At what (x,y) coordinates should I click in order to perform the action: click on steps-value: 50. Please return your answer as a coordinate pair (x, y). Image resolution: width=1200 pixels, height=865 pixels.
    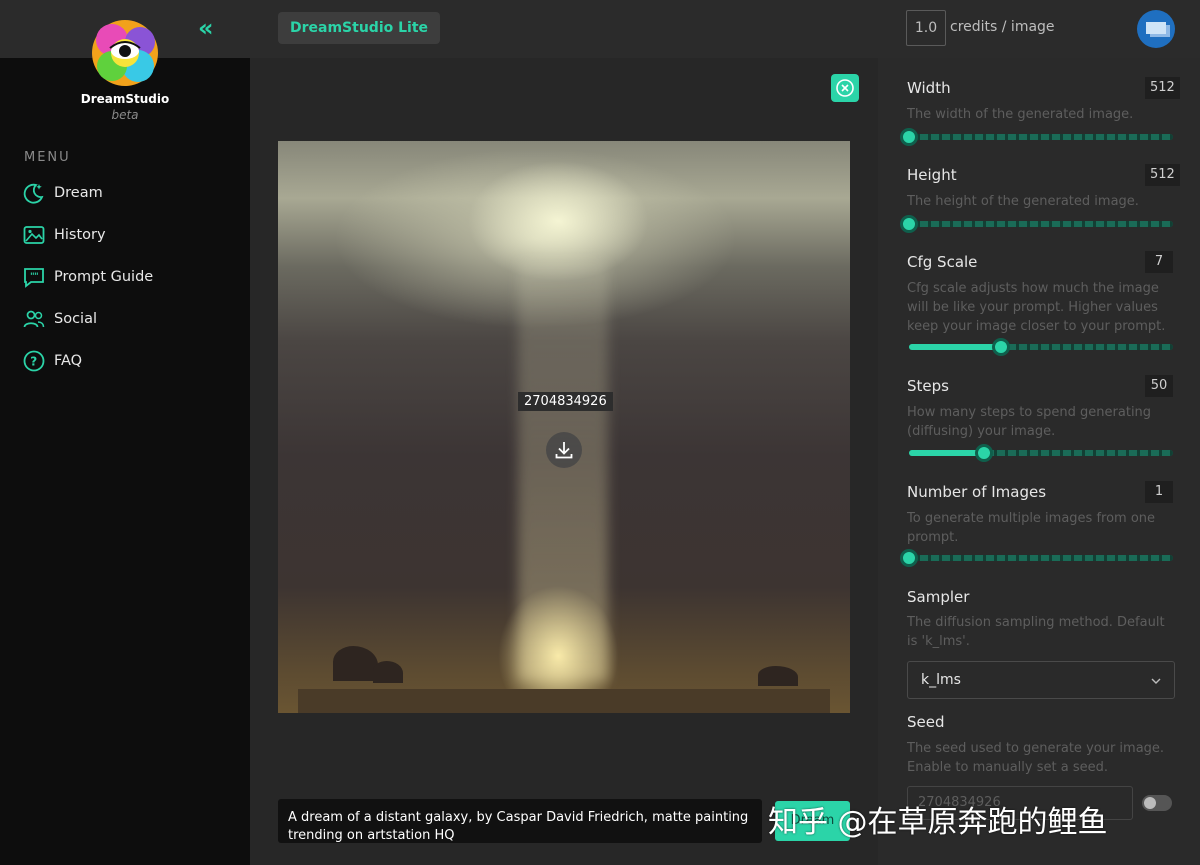
    Looking at the image, I should click on (1159, 386).